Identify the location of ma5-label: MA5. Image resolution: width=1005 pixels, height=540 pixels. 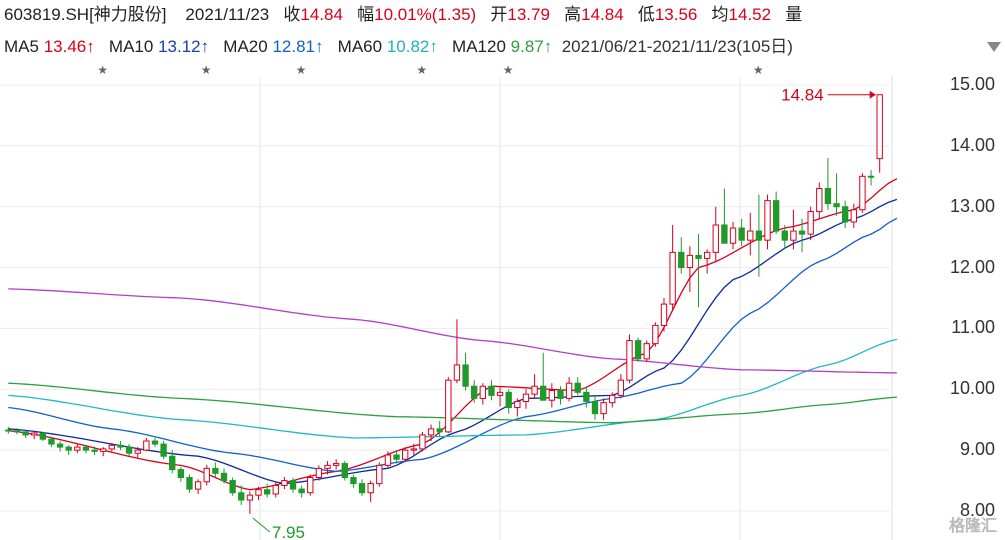
(21, 46).